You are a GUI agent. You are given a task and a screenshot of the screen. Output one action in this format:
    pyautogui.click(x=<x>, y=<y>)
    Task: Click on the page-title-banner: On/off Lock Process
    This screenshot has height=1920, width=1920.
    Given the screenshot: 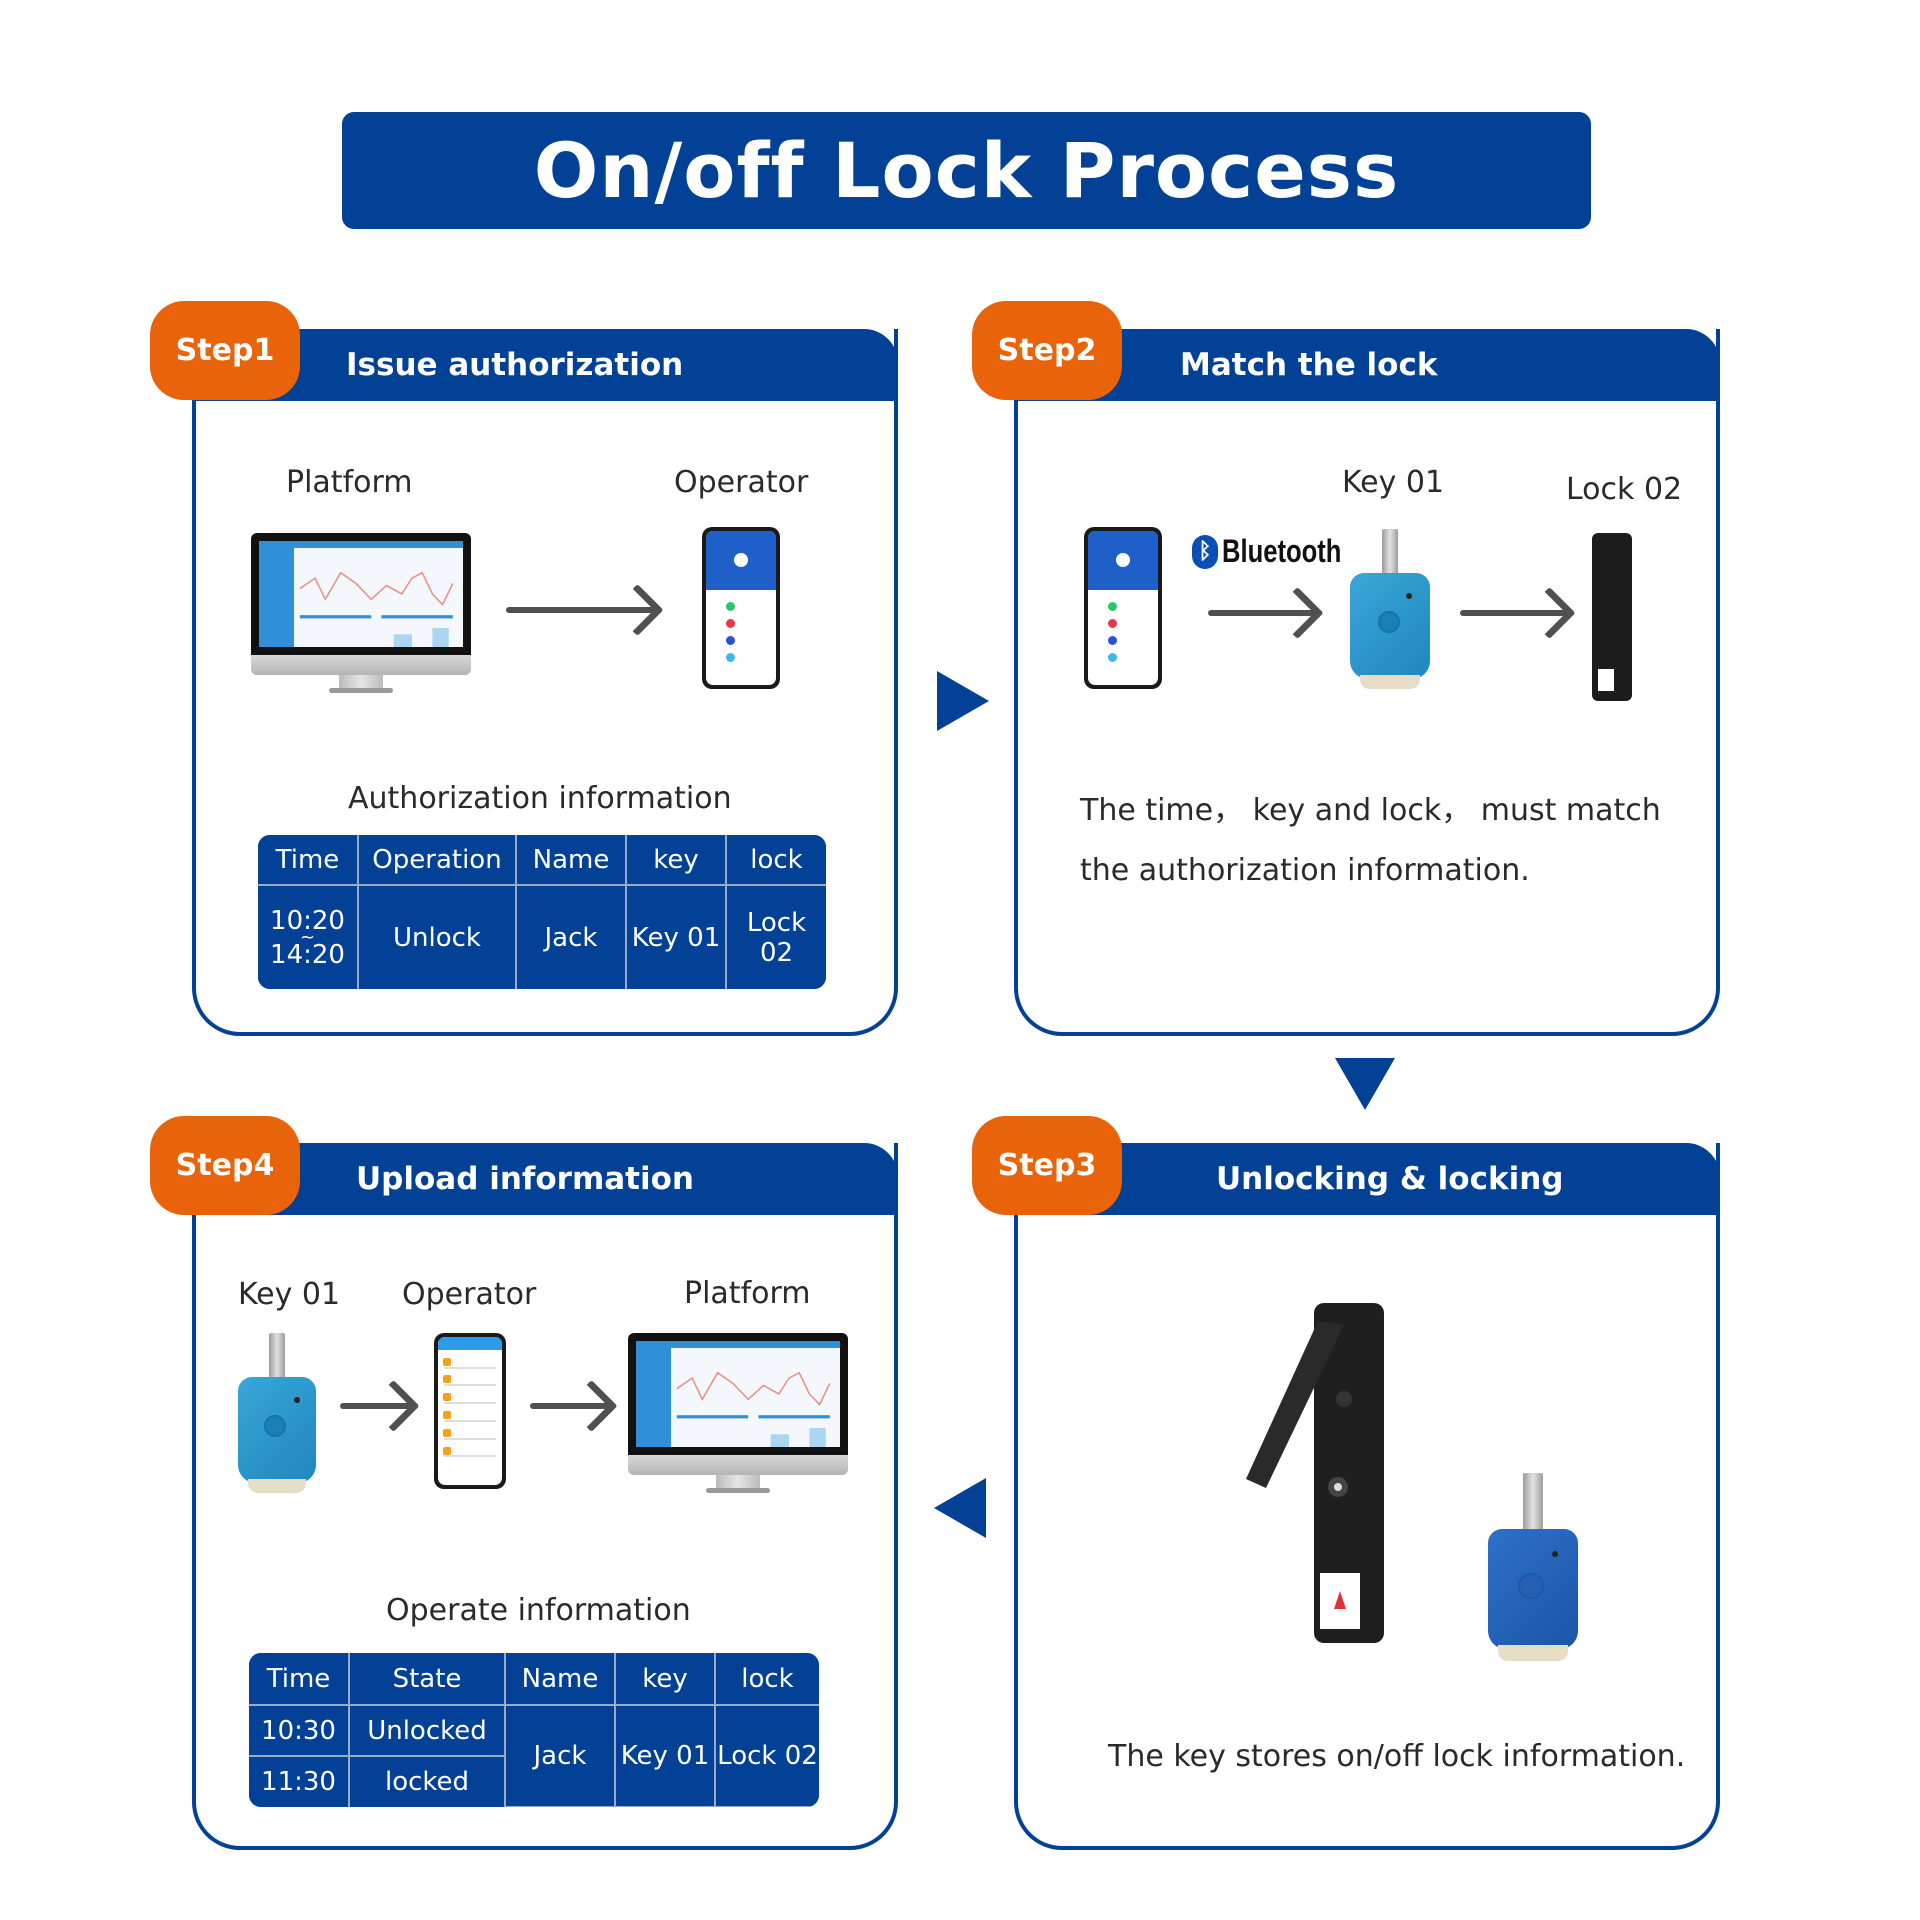 What is the action you would take?
    pyautogui.click(x=966, y=170)
    